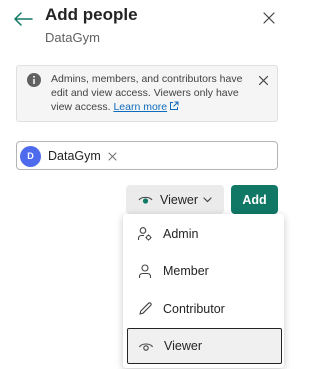 This screenshot has height=369, width=320. I want to click on person-icon, so click(145, 271).